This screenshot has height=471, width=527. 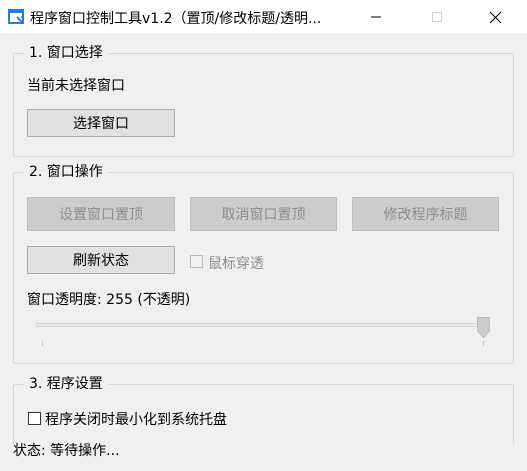 I want to click on maximize-icon, so click(x=437, y=17).